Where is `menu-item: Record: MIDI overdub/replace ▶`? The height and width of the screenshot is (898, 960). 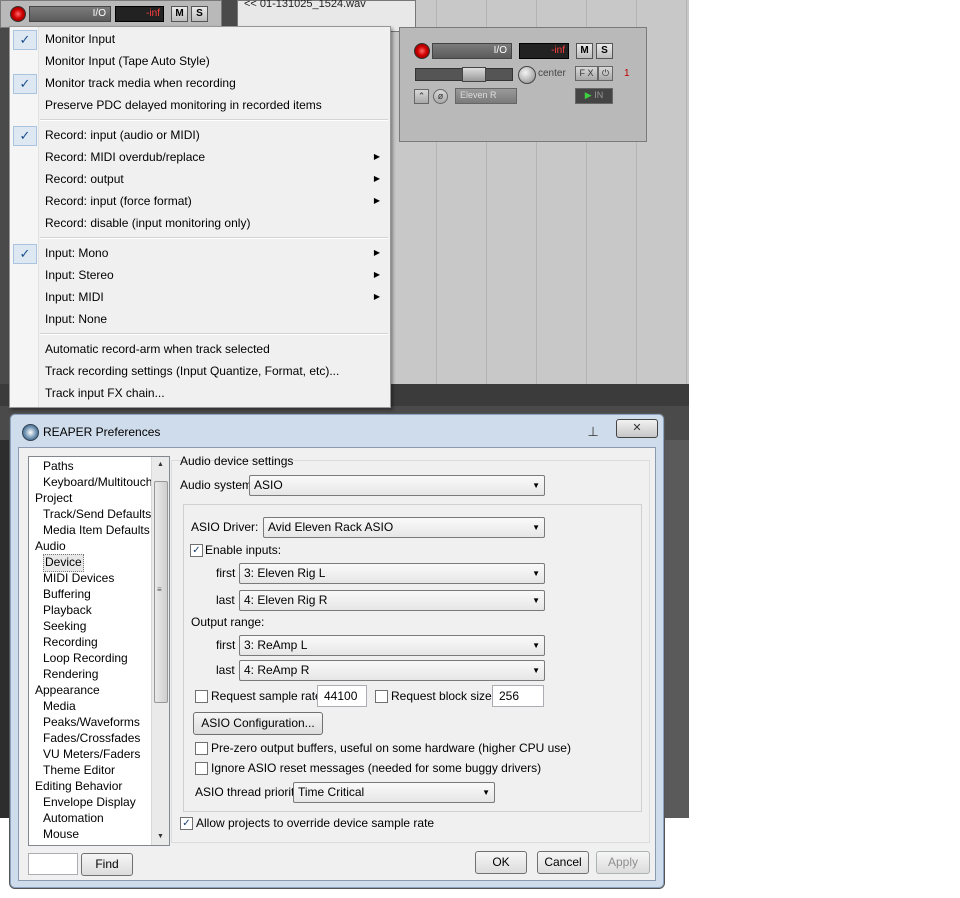 menu-item: Record: MIDI overdub/replace ▶ is located at coordinates (200, 157).